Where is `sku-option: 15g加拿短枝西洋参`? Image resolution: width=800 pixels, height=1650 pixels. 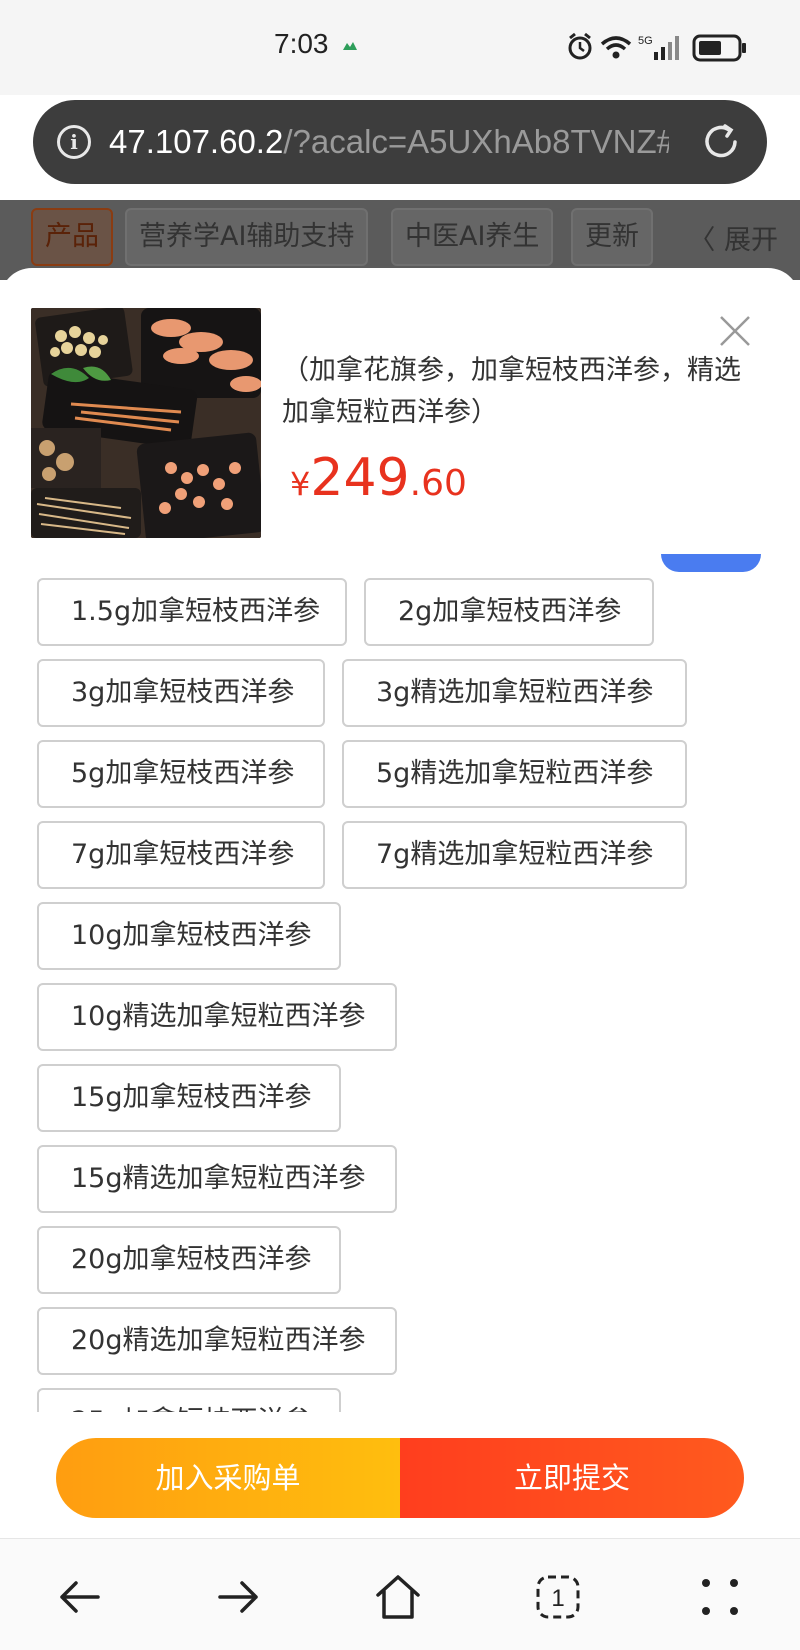 sku-option: 15g加拿短枝西洋参 is located at coordinates (189, 1098).